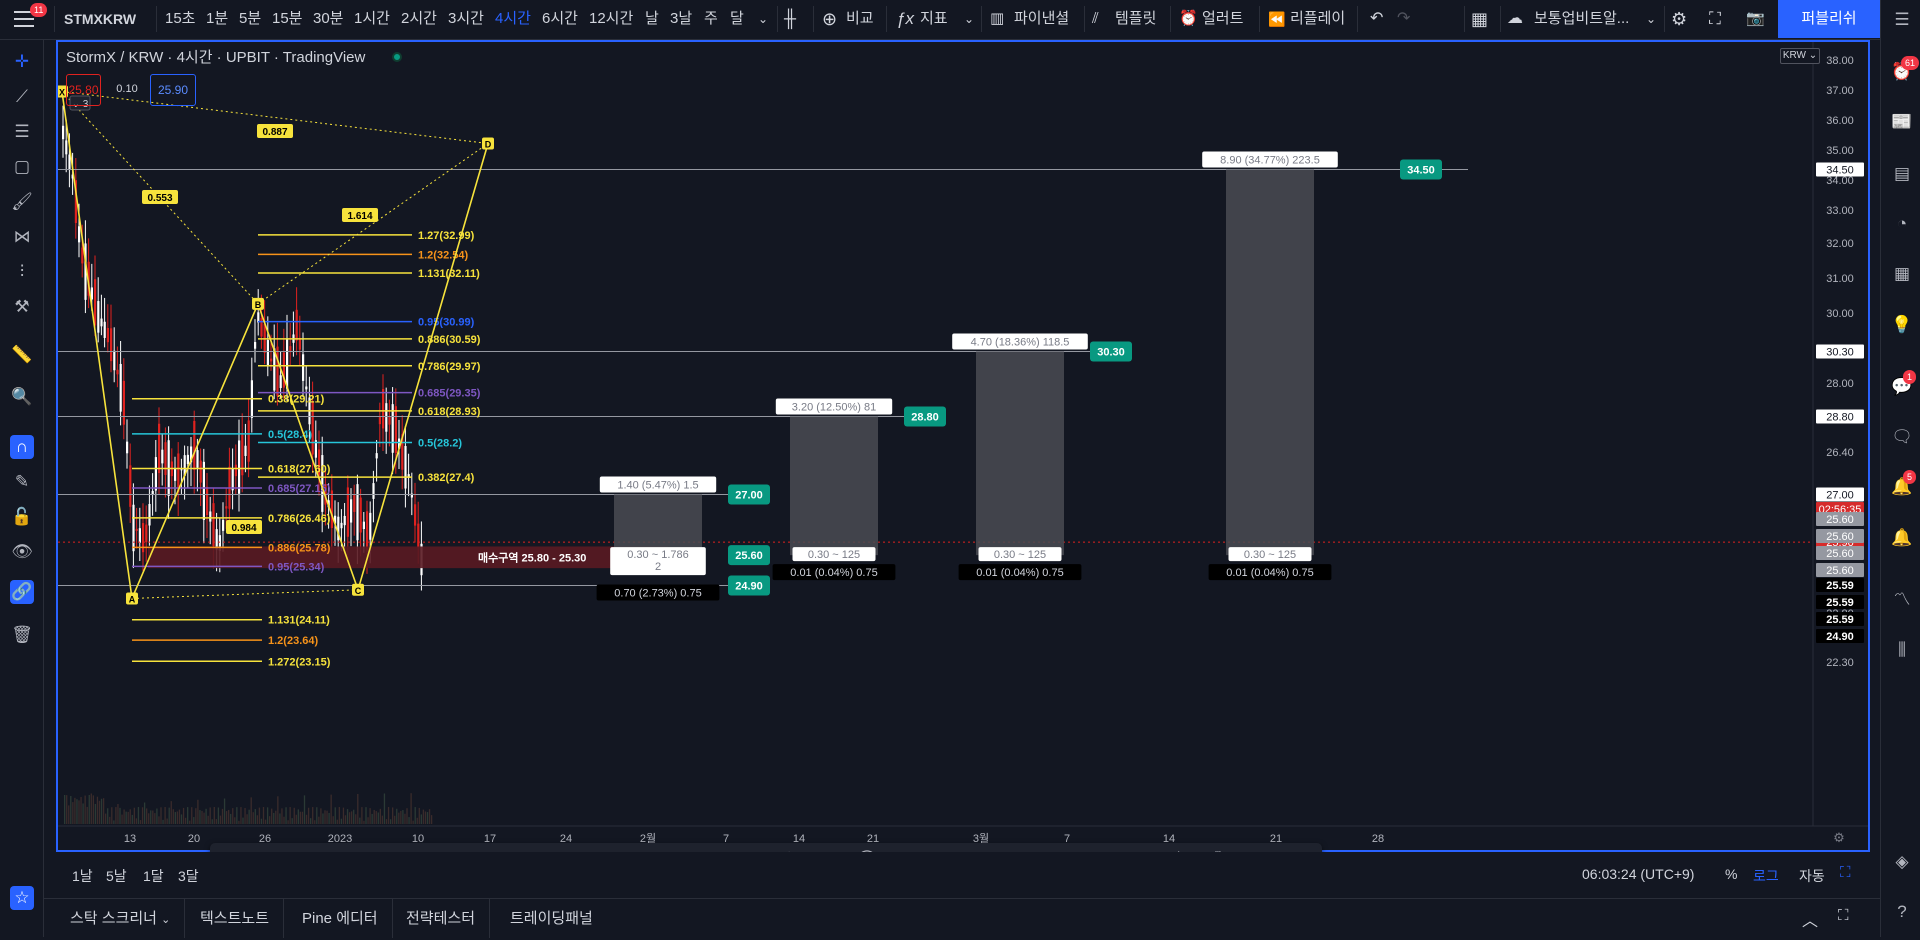 This screenshot has width=1920, height=940. What do you see at coordinates (681, 19) in the screenshot?
I see `interval-3day: 3날` at bounding box center [681, 19].